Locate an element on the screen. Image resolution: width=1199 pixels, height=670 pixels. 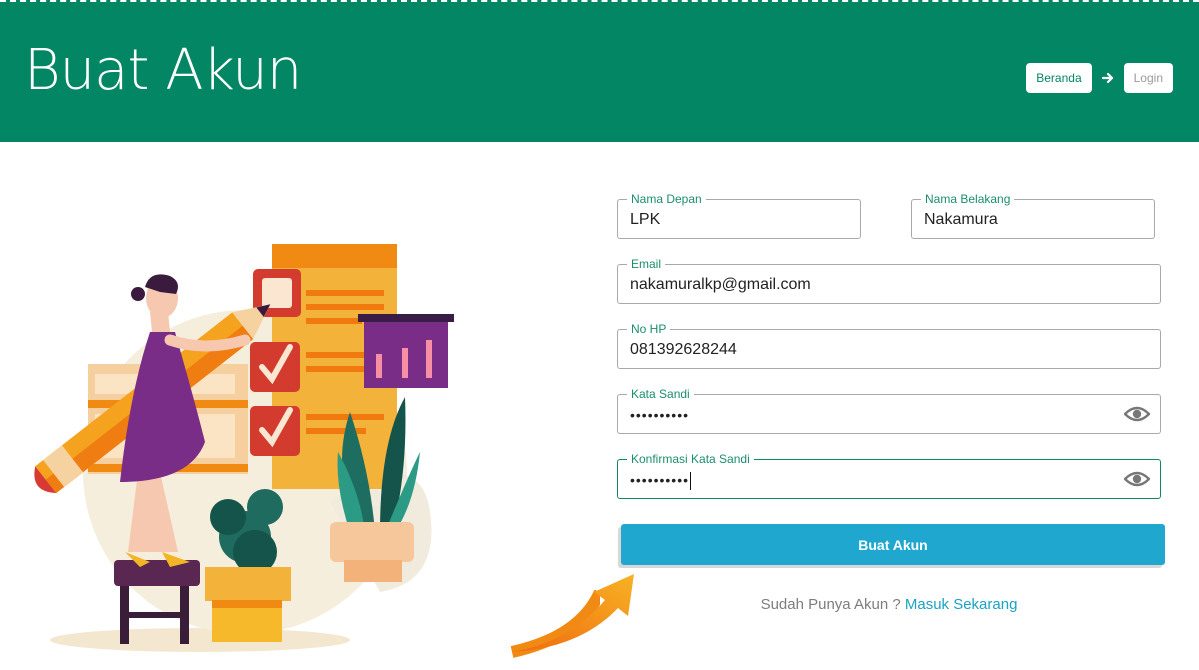
password-value: •••••••••• is located at coordinates (659, 414).